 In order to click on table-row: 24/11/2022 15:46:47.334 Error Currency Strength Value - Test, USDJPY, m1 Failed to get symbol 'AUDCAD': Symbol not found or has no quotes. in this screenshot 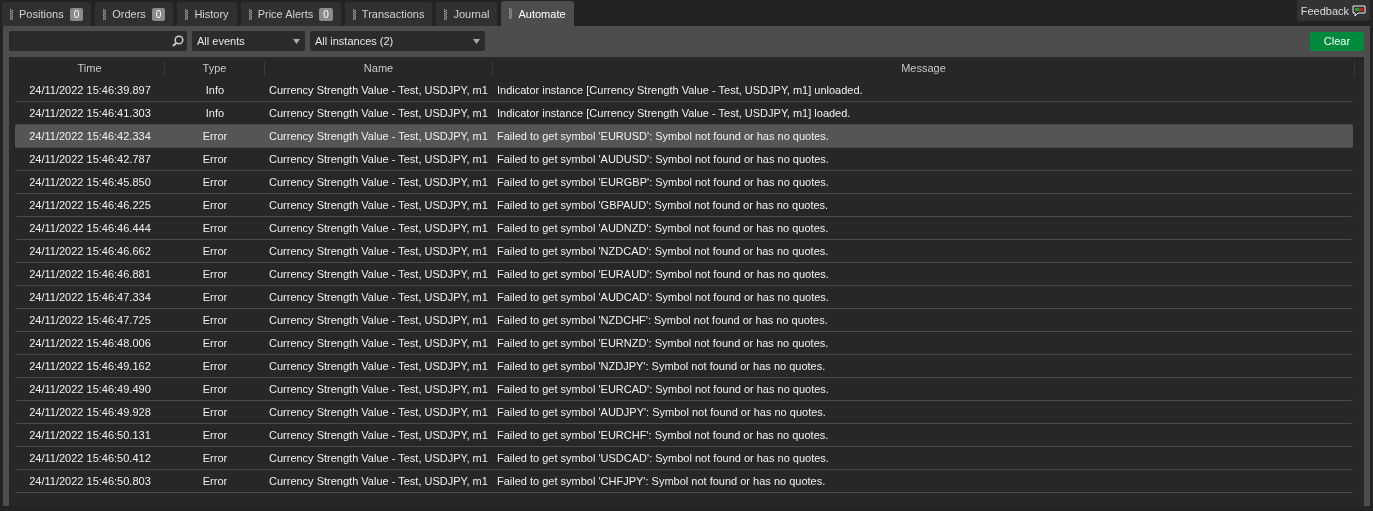, I will do `click(684, 297)`.